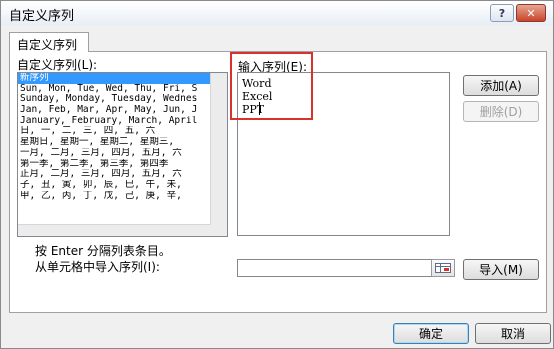 This screenshot has width=554, height=349. I want to click on range-picker-icon, so click(443, 268).